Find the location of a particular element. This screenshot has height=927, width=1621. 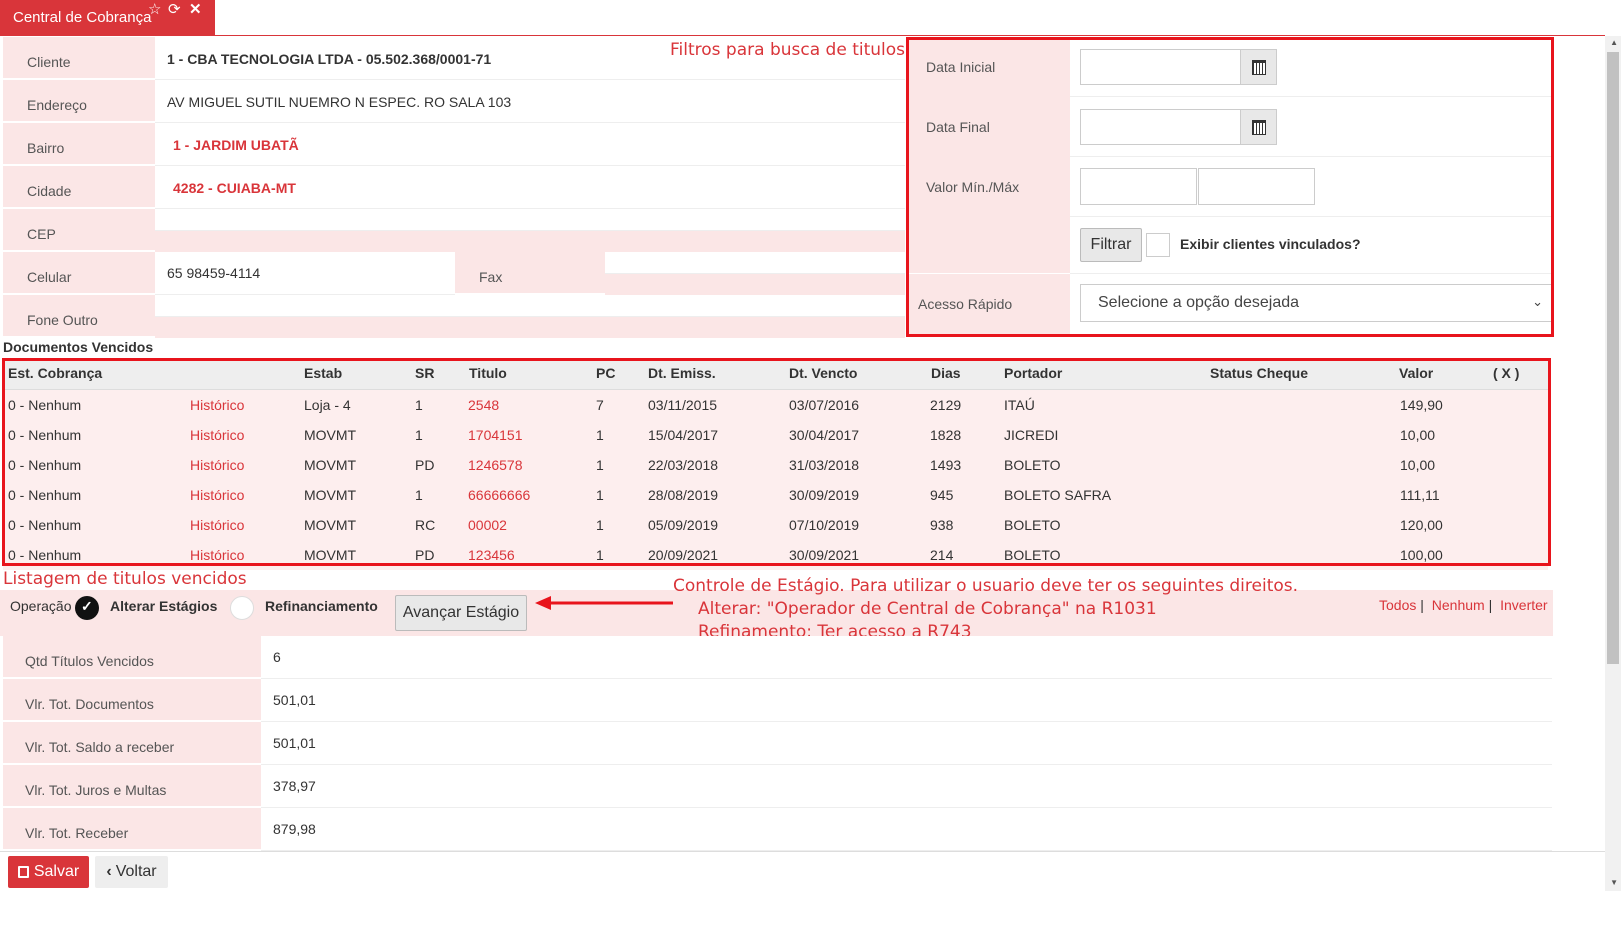

tab-central-cobranca: Central de Cobrança ☆ ⟳ ✕ is located at coordinates (107, 17).